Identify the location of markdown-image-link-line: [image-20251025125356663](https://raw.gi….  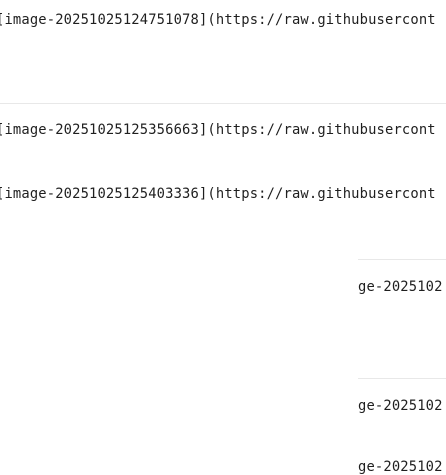
(218, 130).